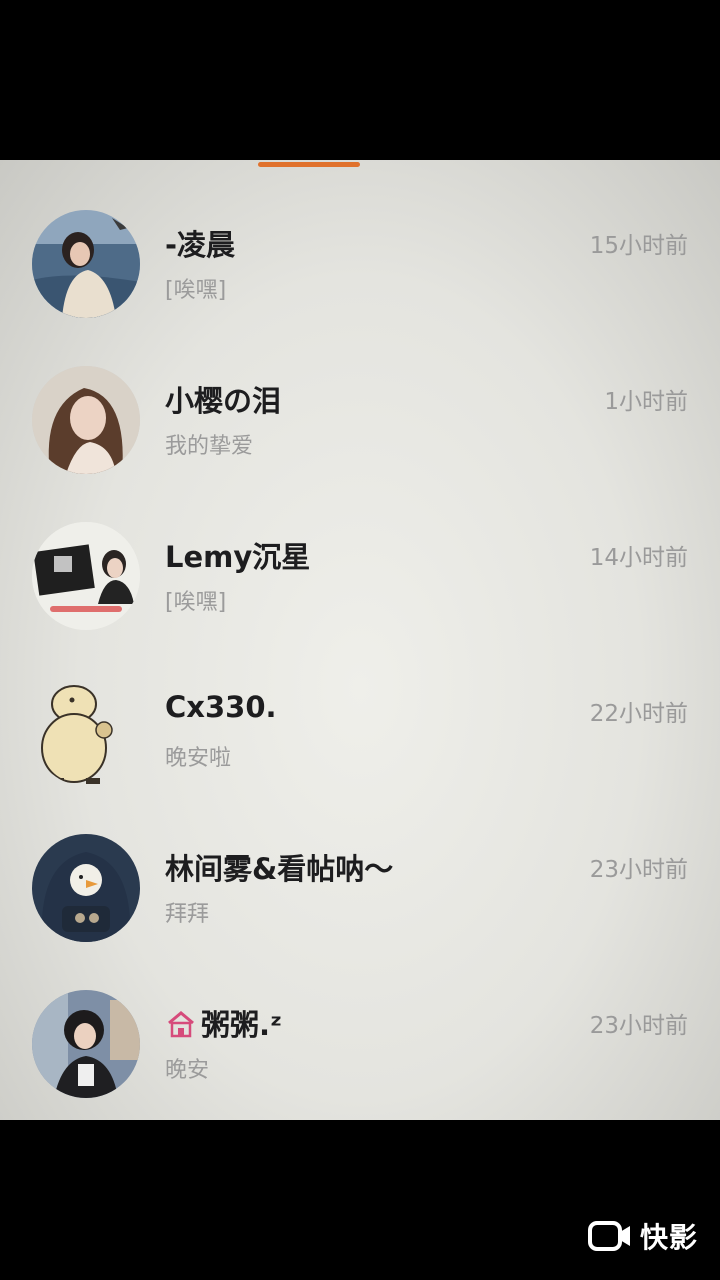 This screenshot has width=720, height=1280. Describe the element at coordinates (86, 576) in the screenshot. I see `sign-girl-avatar-icon` at that location.